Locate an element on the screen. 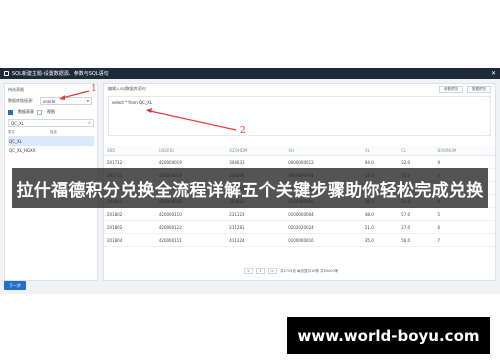 The image size is (500, 362). table-cell: 57.0 is located at coordinates (416, 214).